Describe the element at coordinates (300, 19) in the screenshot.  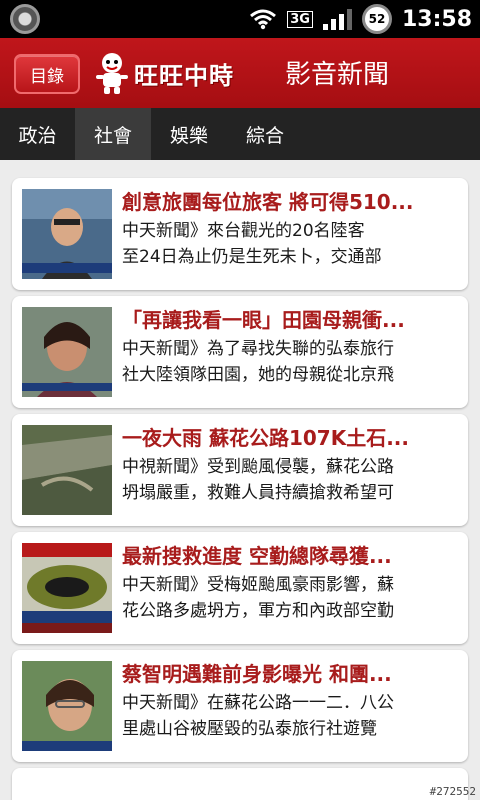
I see `network-type-indicator: 3G` at that location.